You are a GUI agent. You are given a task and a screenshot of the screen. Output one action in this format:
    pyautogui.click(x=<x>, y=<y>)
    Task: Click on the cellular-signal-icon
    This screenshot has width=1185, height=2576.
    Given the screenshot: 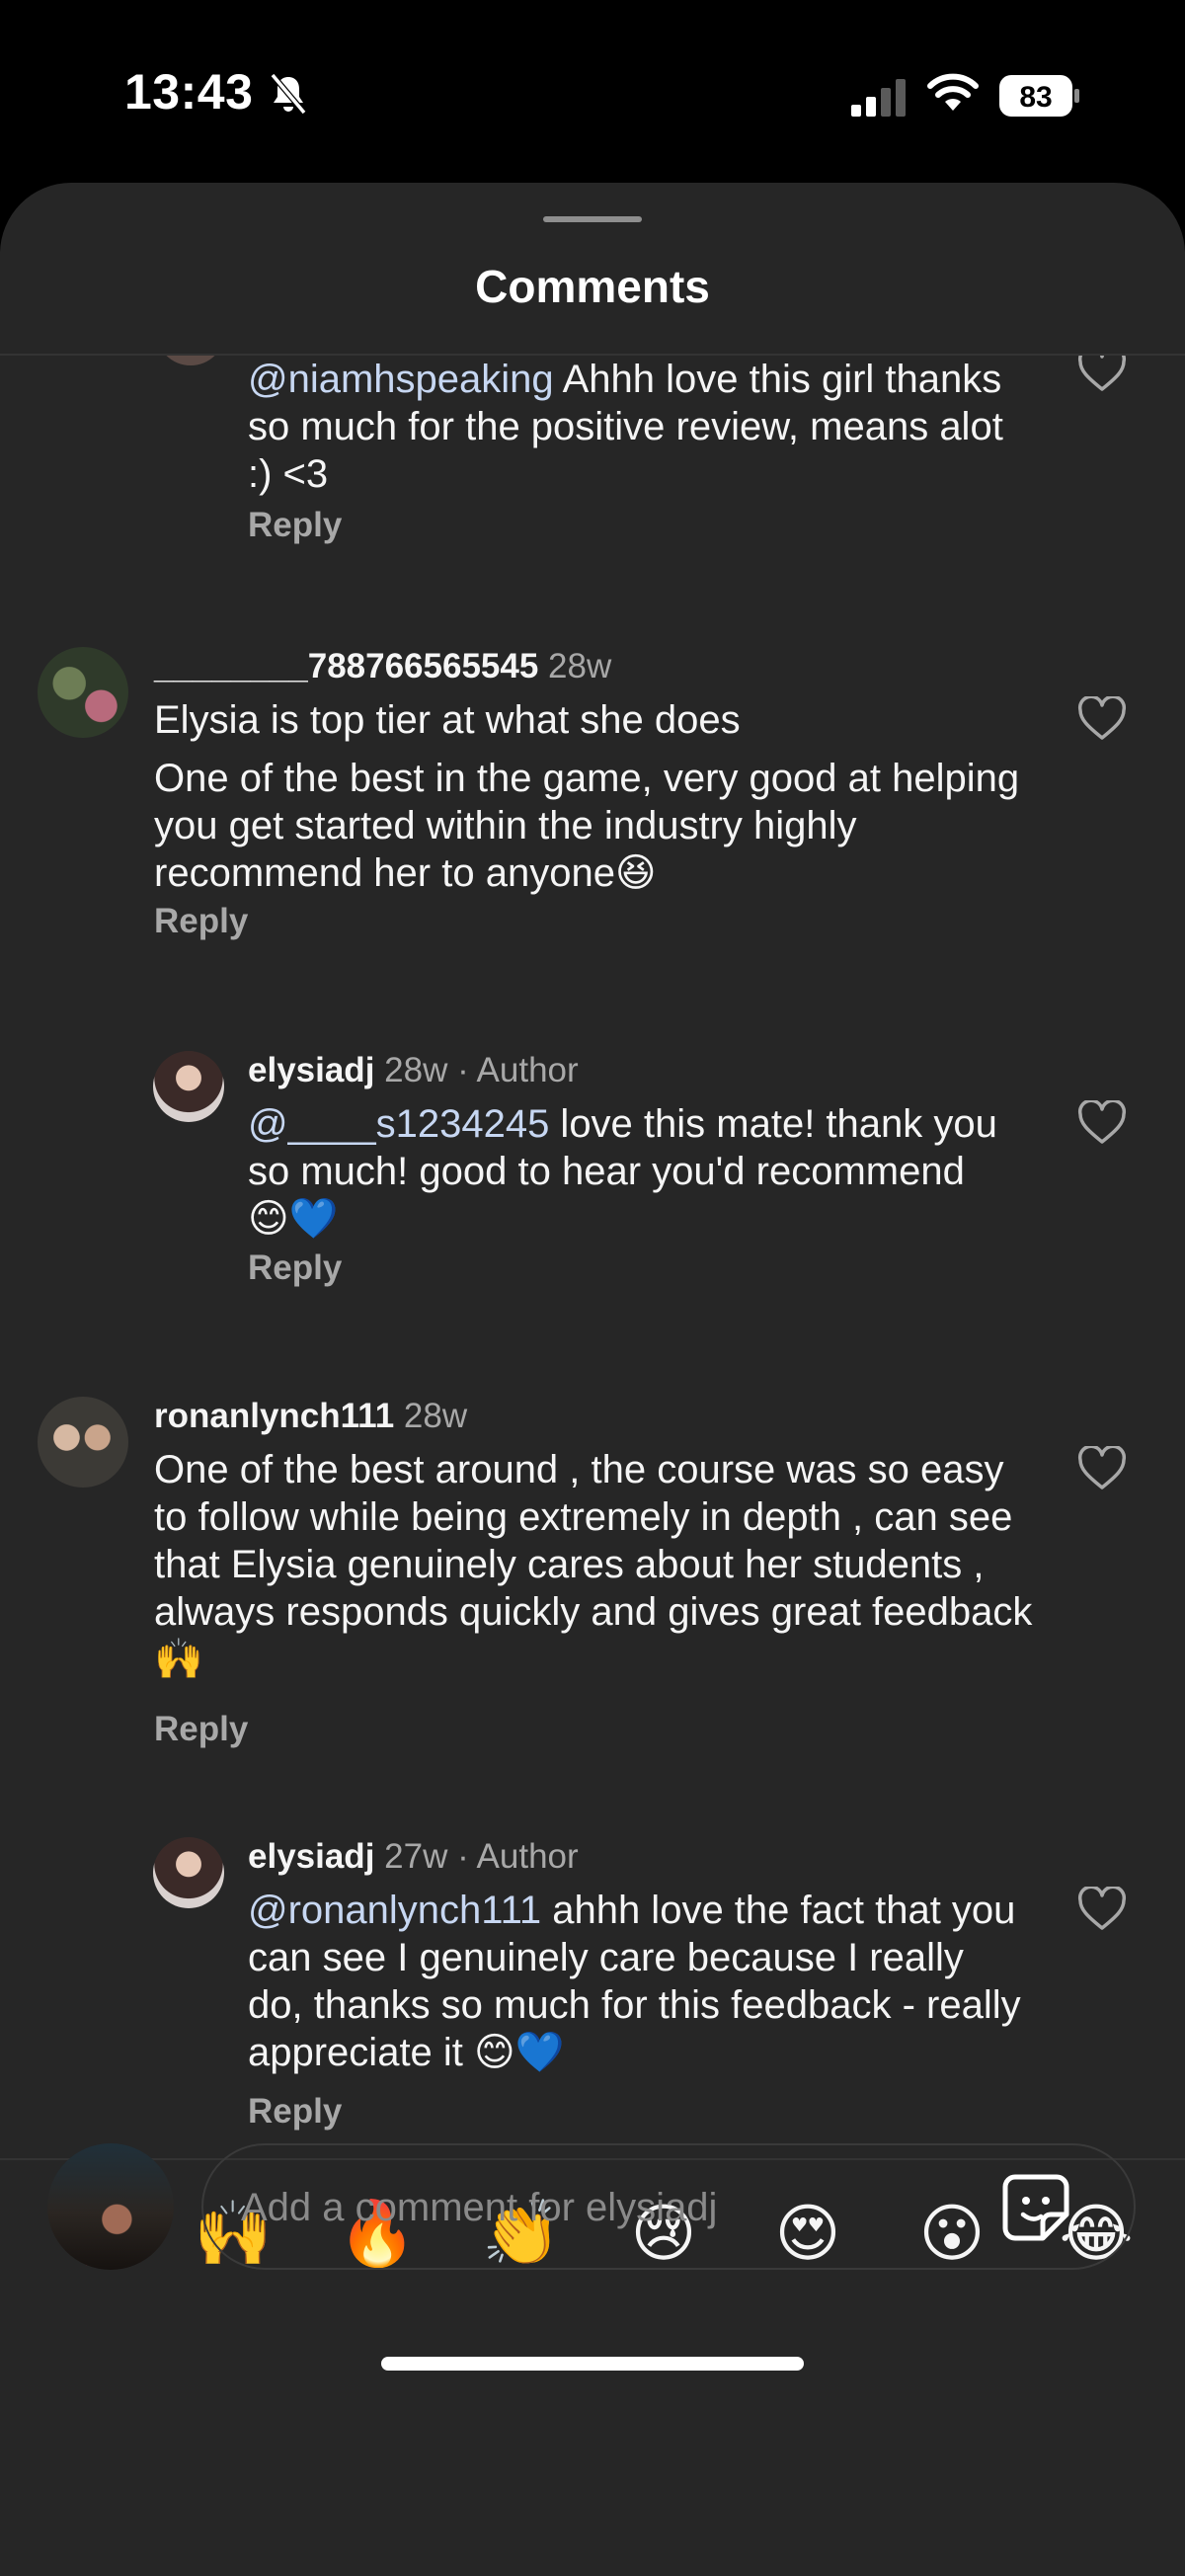 What is the action you would take?
    pyautogui.click(x=878, y=98)
    